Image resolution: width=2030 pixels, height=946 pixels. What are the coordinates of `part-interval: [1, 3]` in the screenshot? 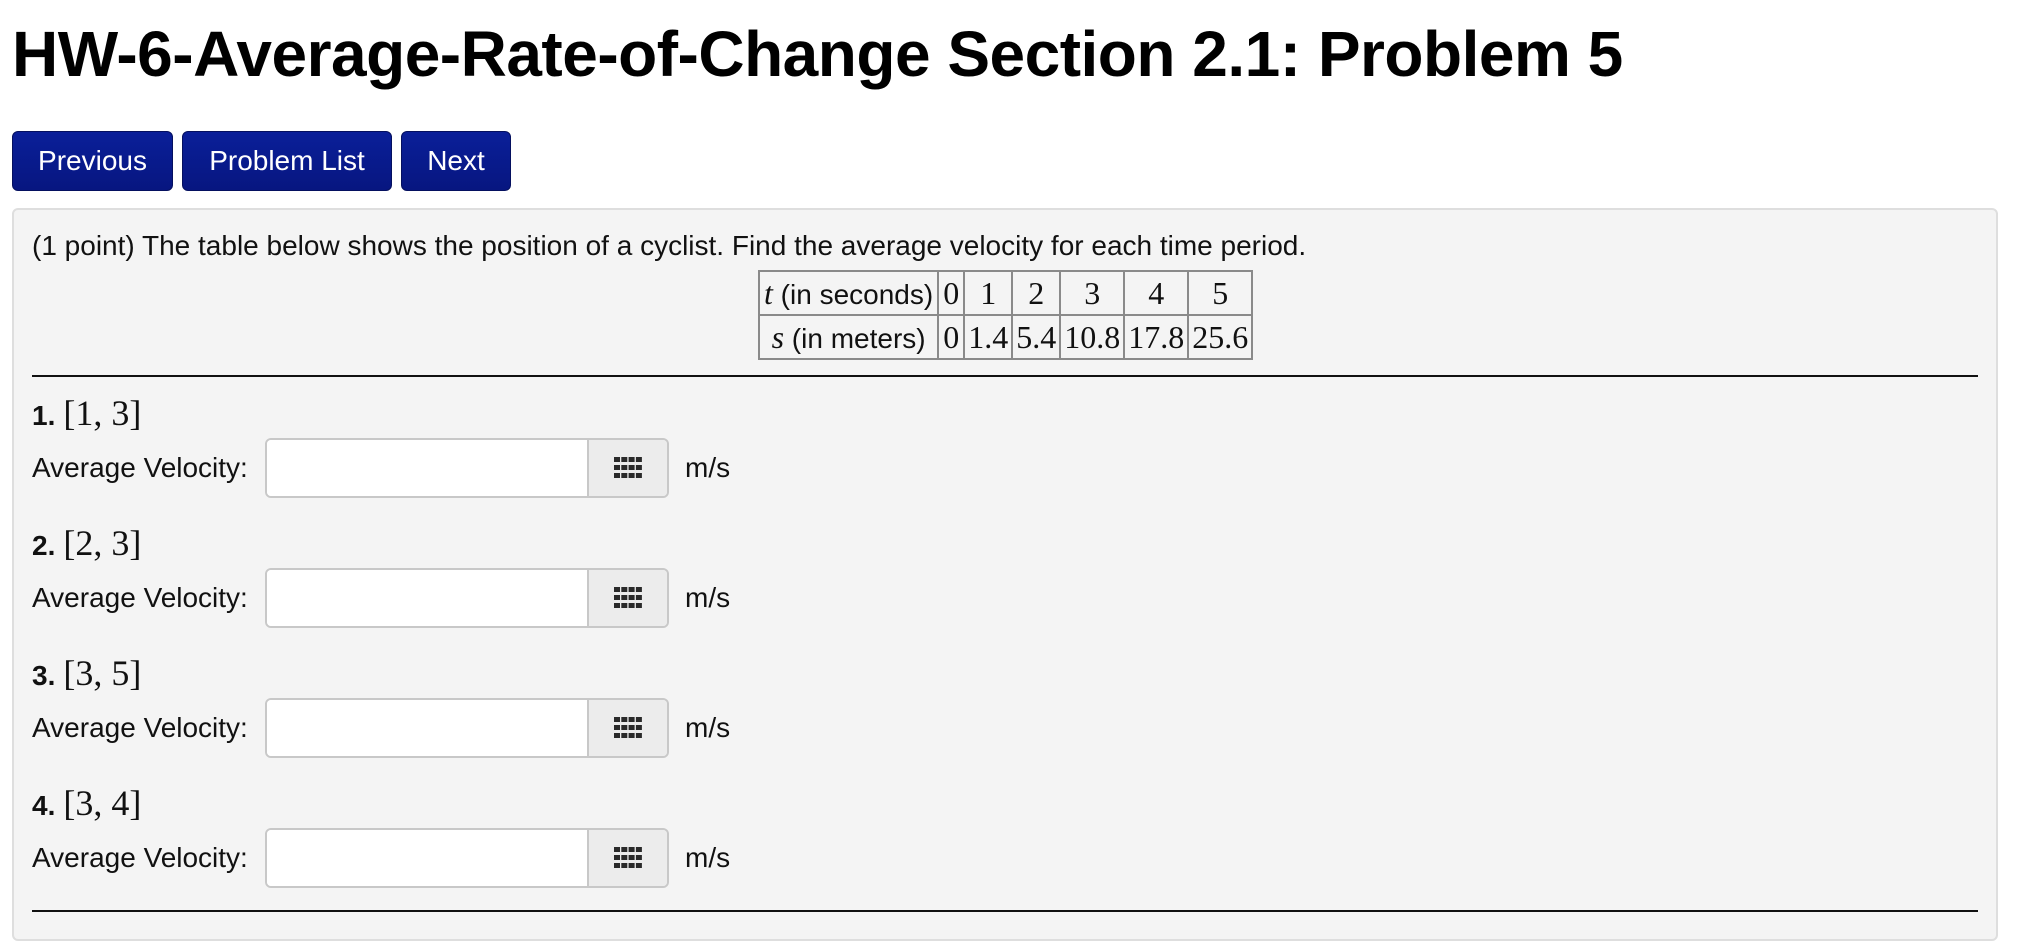 It's located at (102, 413).